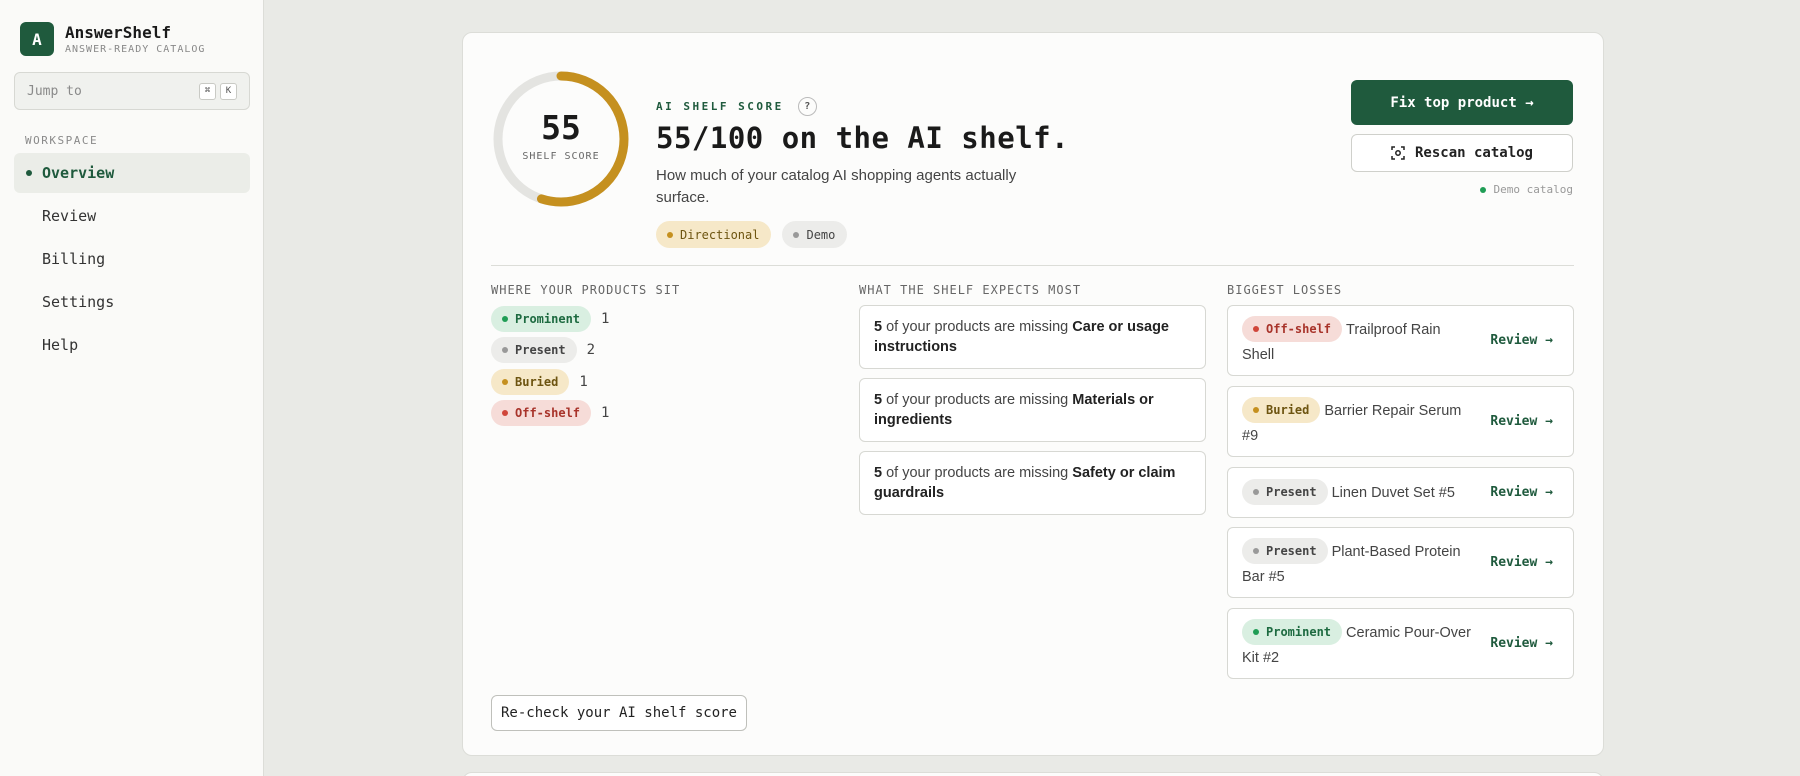 The image size is (1800, 776). What do you see at coordinates (736, 106) in the screenshot?
I see `score-eyebrow: AI SHELF SCORE ?` at bounding box center [736, 106].